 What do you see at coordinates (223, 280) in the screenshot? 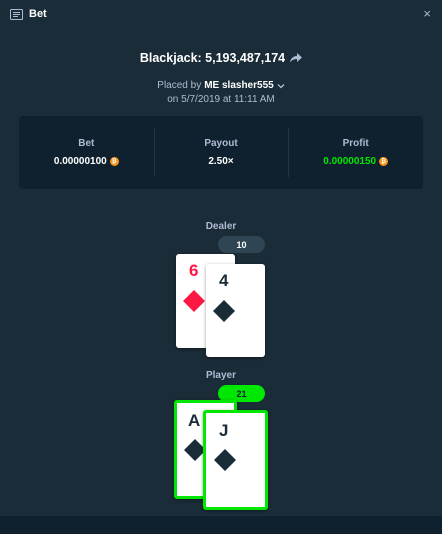
I see `dealer-card-2-rank: 4` at bounding box center [223, 280].